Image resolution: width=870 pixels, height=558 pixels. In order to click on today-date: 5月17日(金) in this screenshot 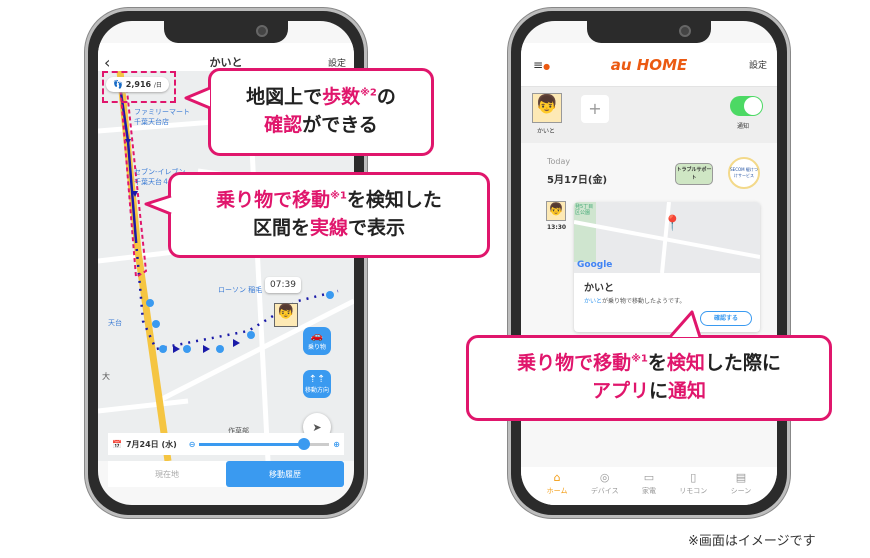, I will do `click(577, 180)`.